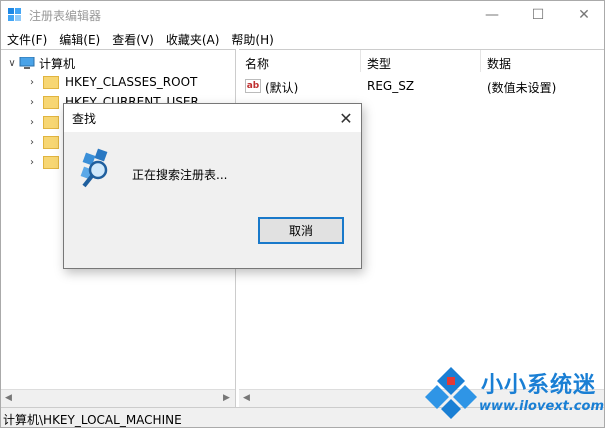 The image size is (605, 428). I want to click on menu-help: 帮助(H), so click(252, 39).